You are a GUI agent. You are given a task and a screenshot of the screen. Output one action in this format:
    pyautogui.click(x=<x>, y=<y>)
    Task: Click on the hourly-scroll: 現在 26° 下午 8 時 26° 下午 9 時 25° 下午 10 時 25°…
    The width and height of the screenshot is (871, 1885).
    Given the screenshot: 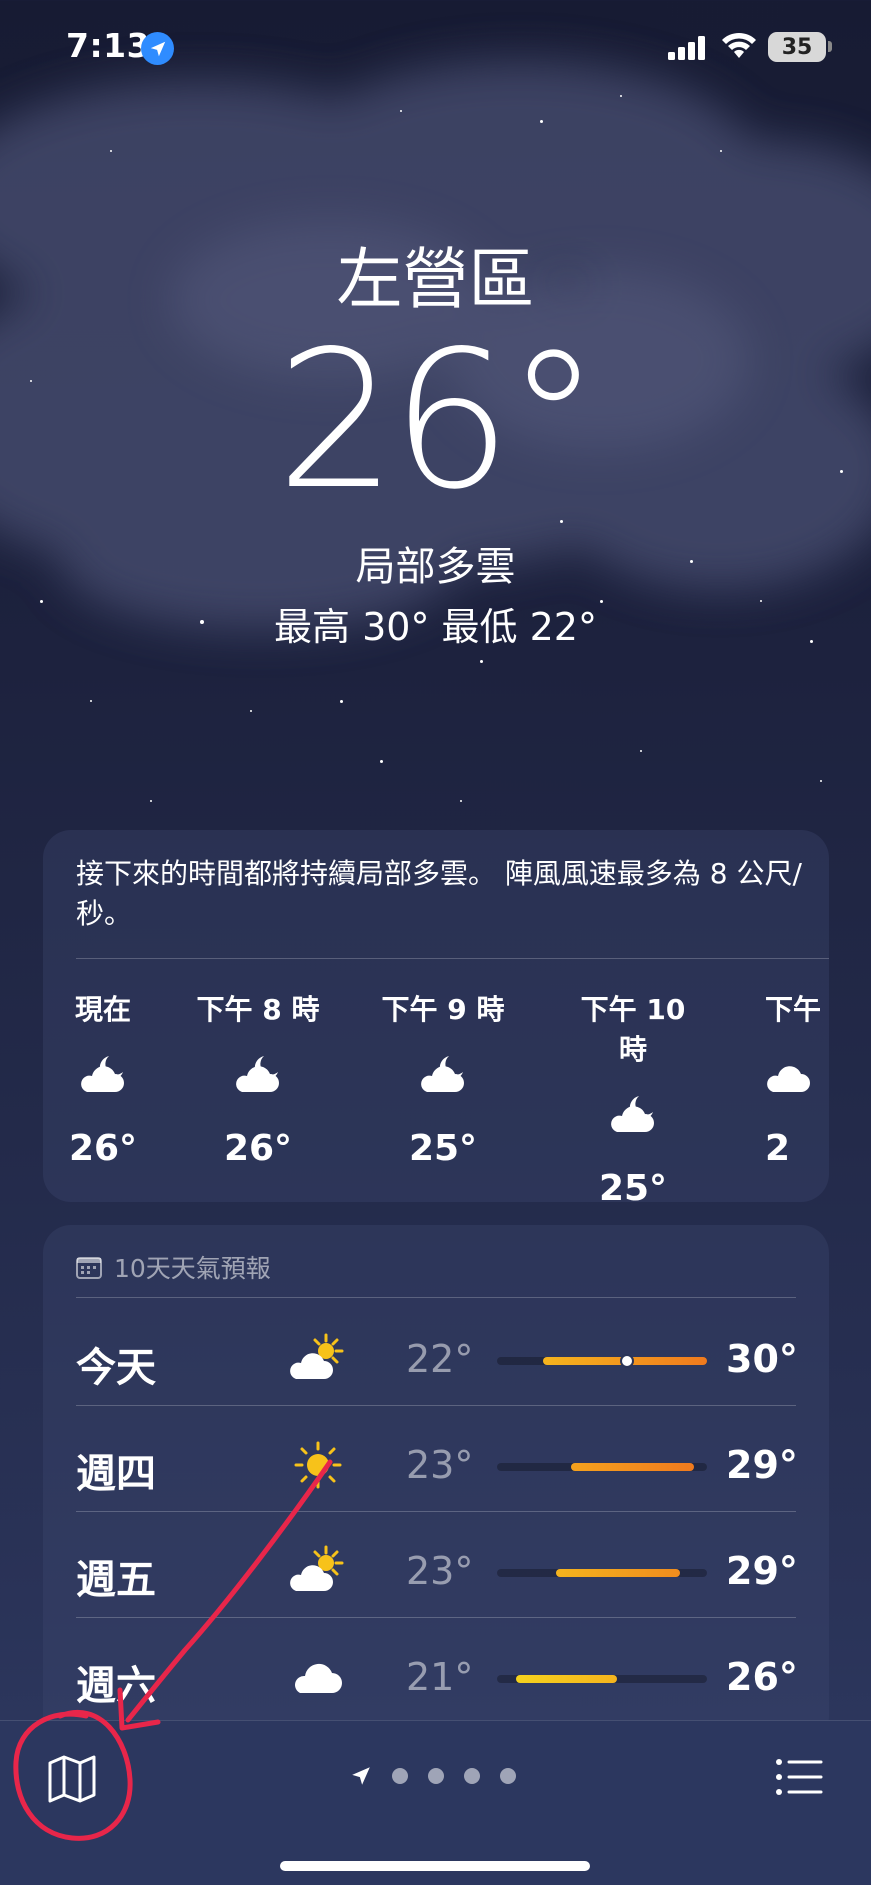 What is the action you would take?
    pyautogui.click(x=436, y=1096)
    